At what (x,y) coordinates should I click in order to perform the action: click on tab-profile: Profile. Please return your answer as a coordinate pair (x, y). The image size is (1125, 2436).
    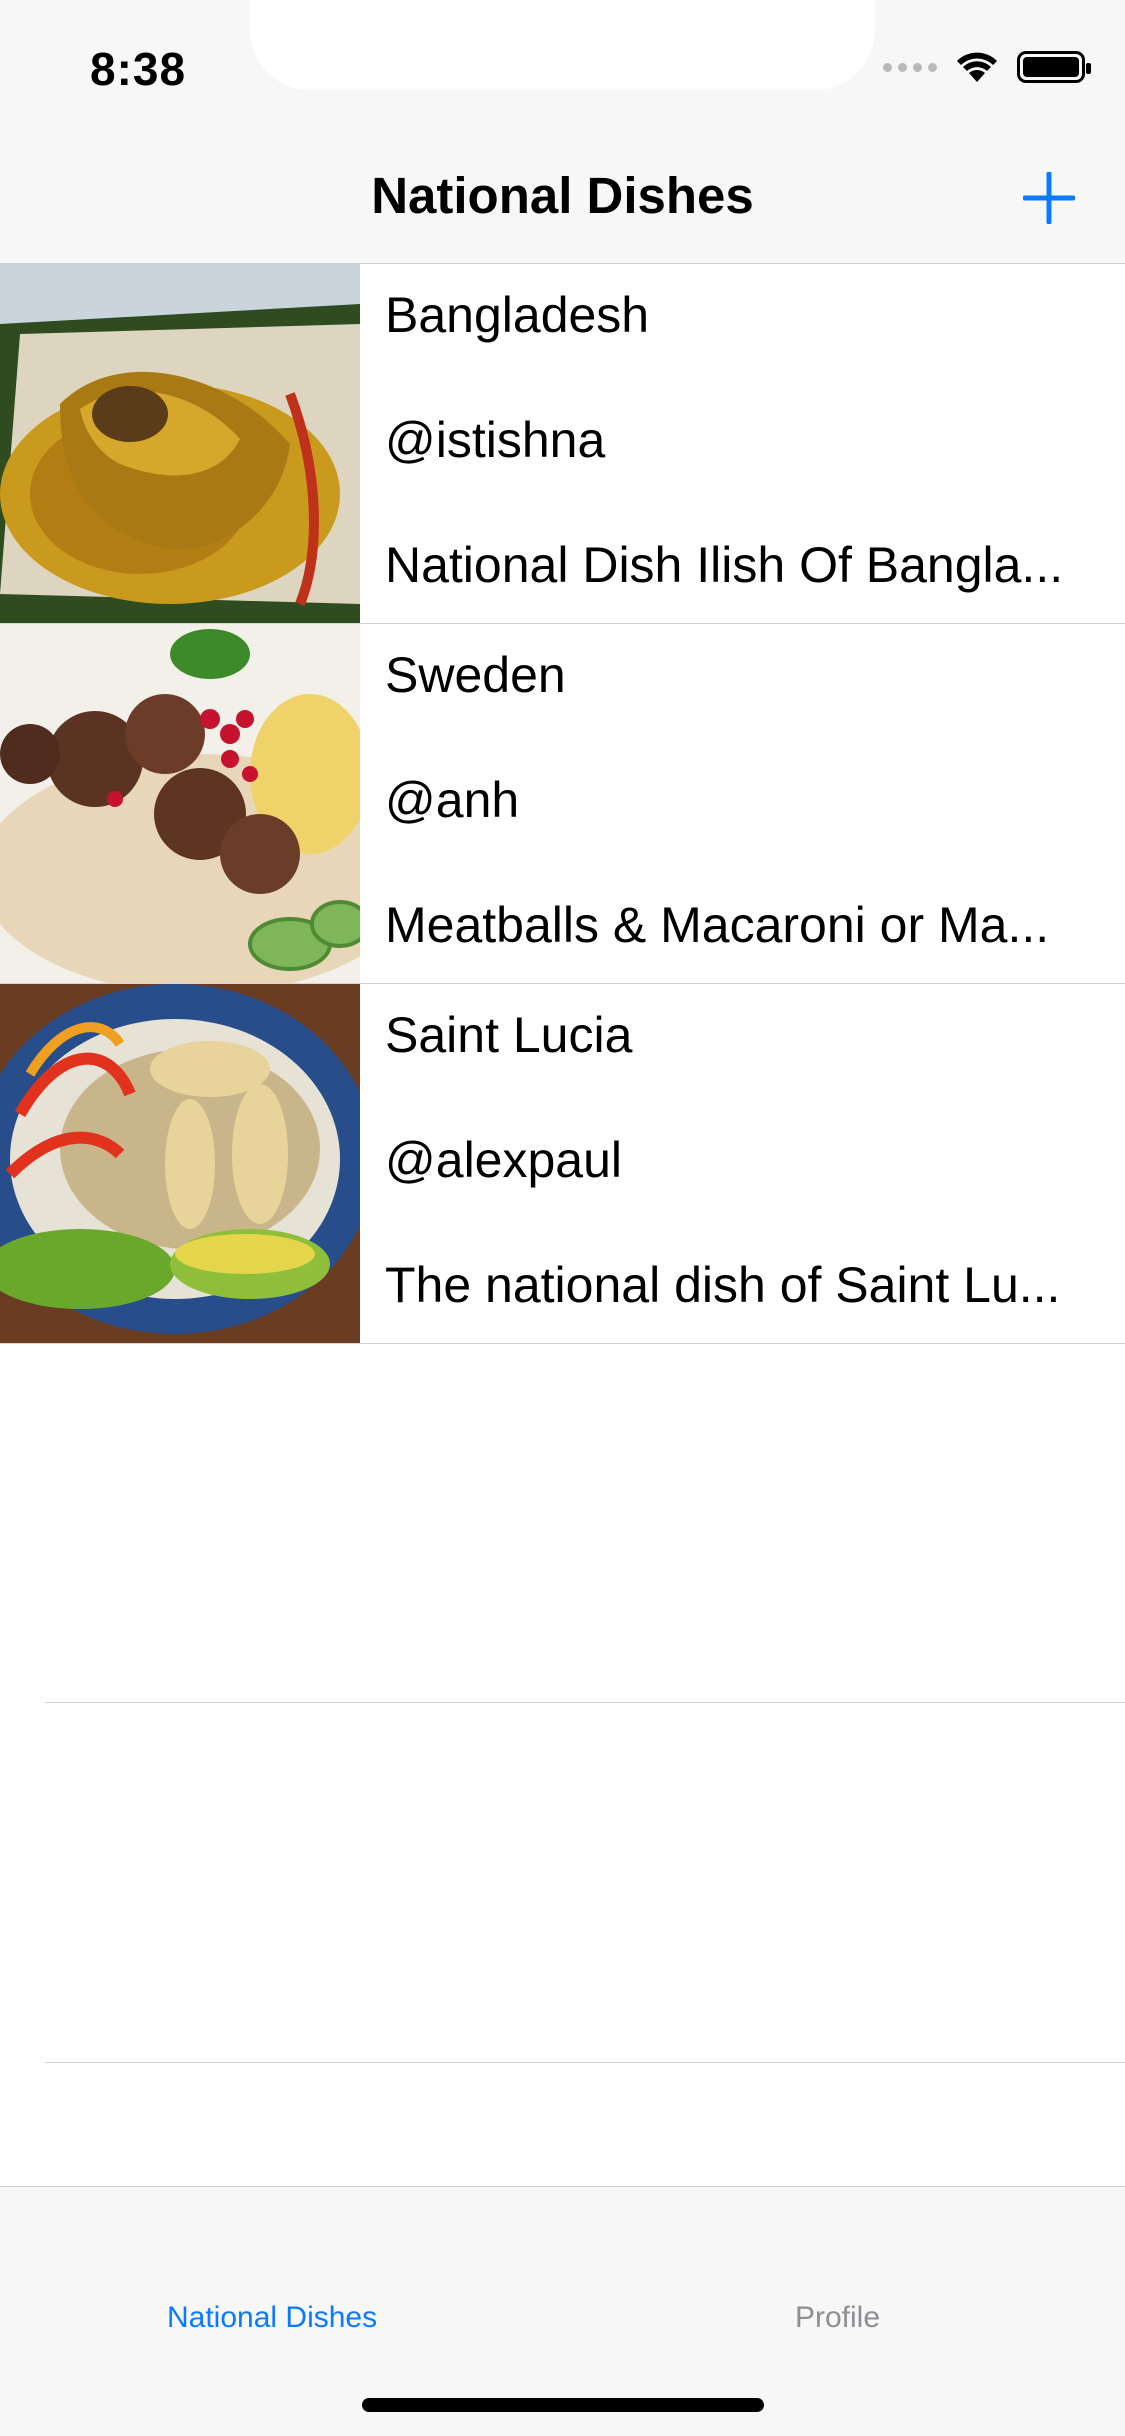
    Looking at the image, I should click on (837, 2318).